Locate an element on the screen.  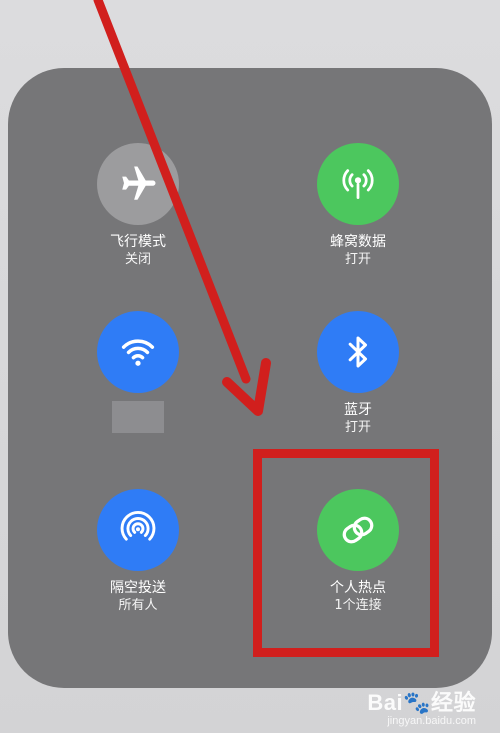
bluetooth-control: 蓝牙 打开 is located at coordinates (358, 374).